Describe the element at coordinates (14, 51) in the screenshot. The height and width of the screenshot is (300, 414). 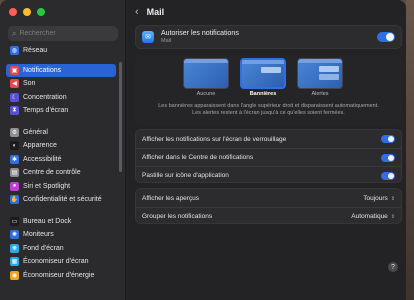
I see `globe-icon: ◍` at that location.